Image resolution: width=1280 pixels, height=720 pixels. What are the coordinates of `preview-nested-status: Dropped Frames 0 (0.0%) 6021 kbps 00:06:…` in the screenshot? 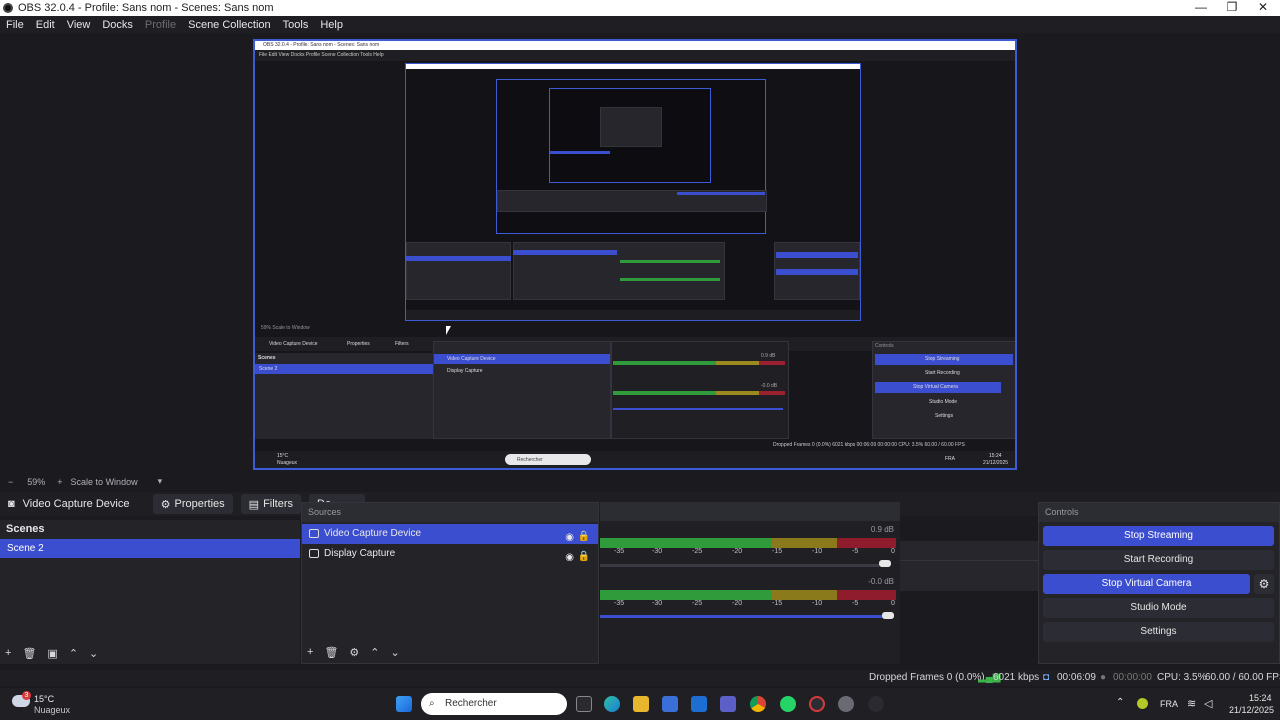 It's located at (869, 445).